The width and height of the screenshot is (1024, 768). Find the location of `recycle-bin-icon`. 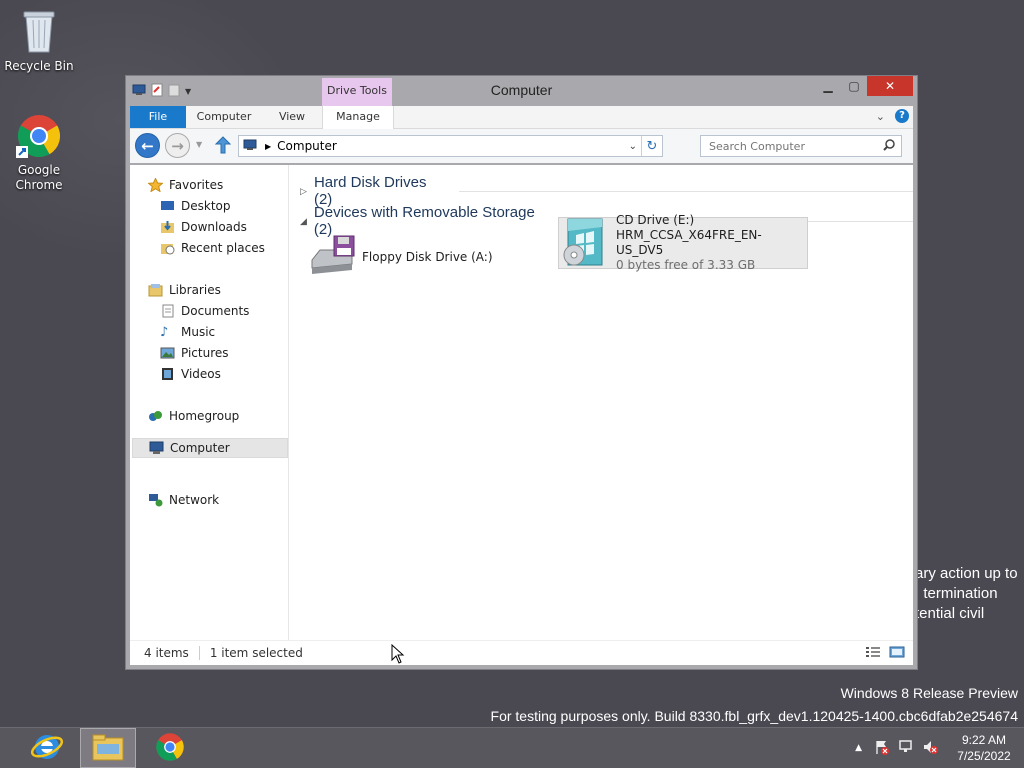

recycle-bin-icon is located at coordinates (39, 32).